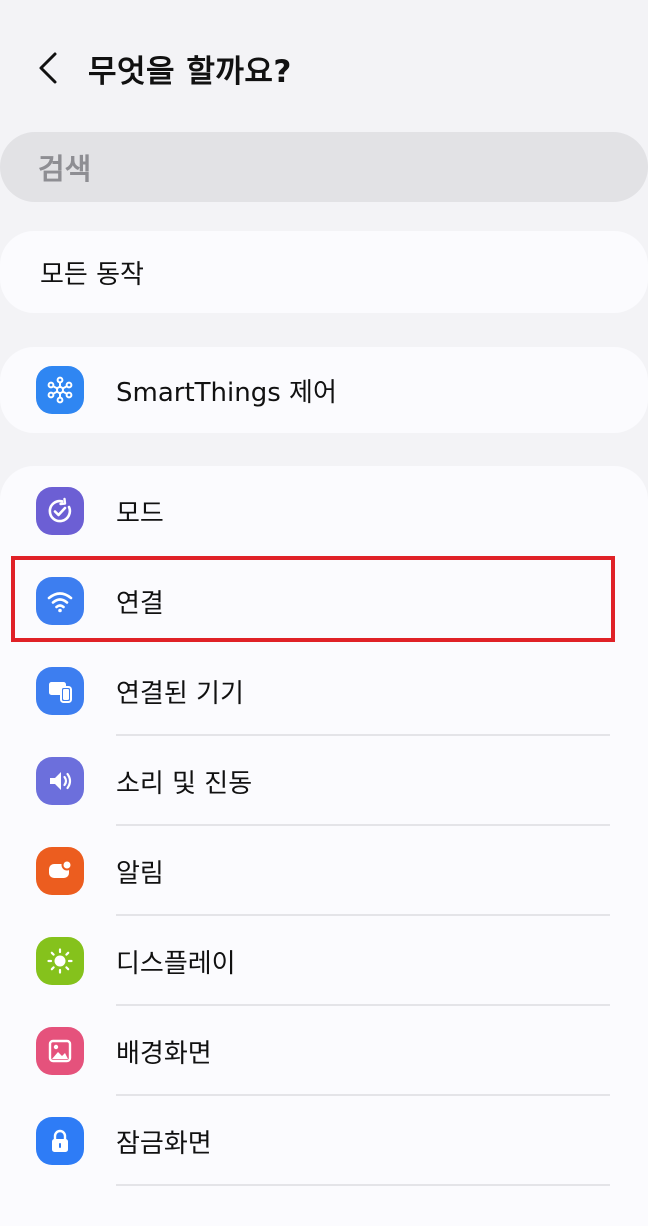  Describe the element at coordinates (176, 963) in the screenshot. I see `list-item-label: 디스플레이` at that location.